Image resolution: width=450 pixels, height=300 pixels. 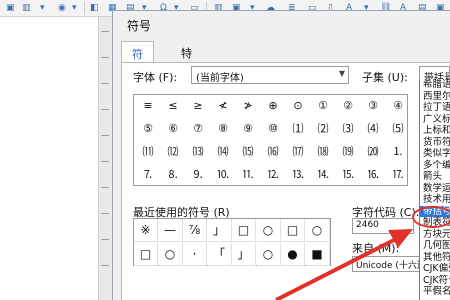 What do you see at coordinates (385, 77) in the screenshot?
I see `subset-label: 子集 (U):` at bounding box center [385, 77].